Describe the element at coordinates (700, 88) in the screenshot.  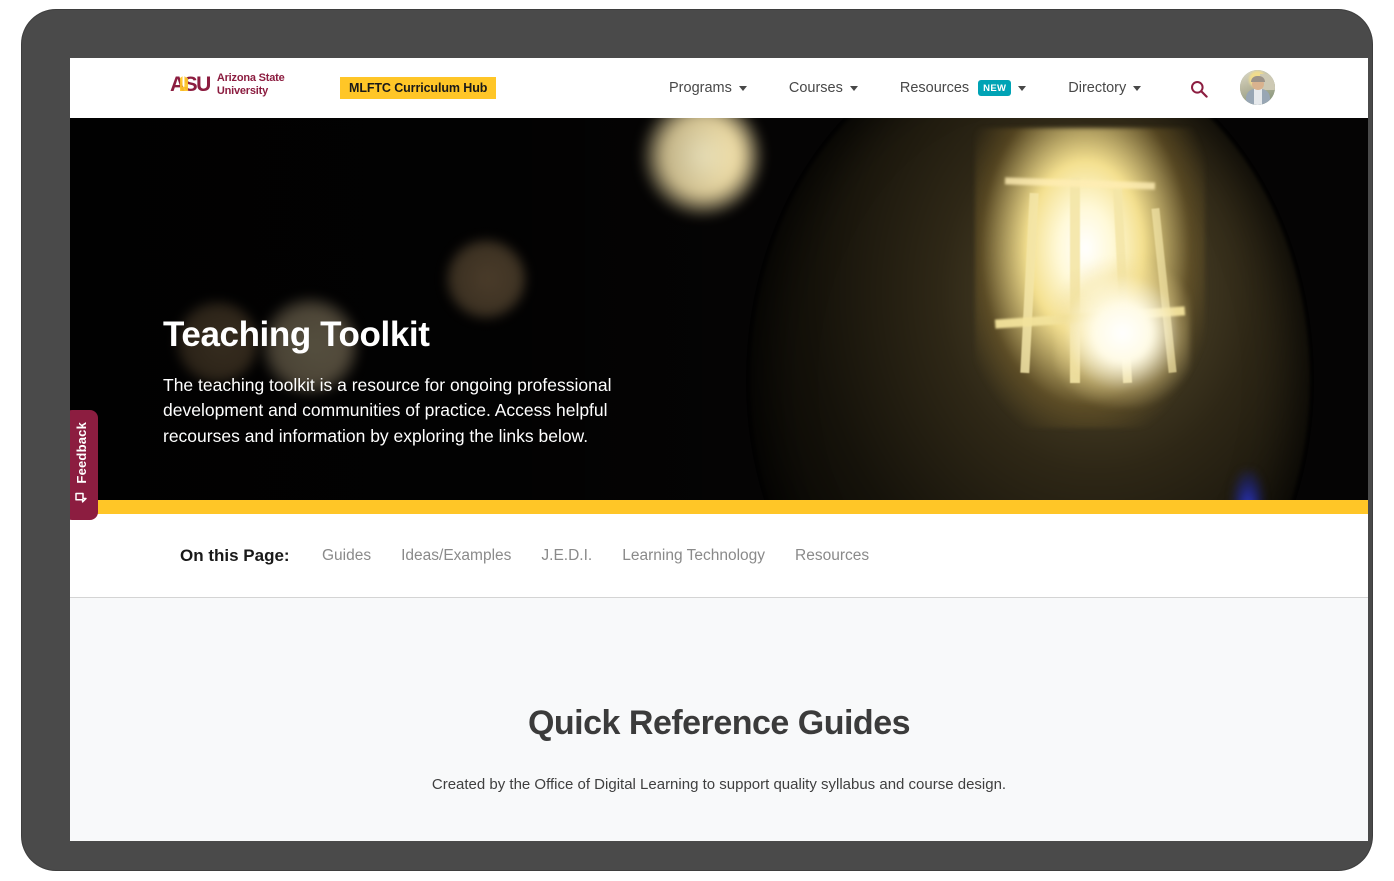
I see `nav-label-programs: Programs` at that location.